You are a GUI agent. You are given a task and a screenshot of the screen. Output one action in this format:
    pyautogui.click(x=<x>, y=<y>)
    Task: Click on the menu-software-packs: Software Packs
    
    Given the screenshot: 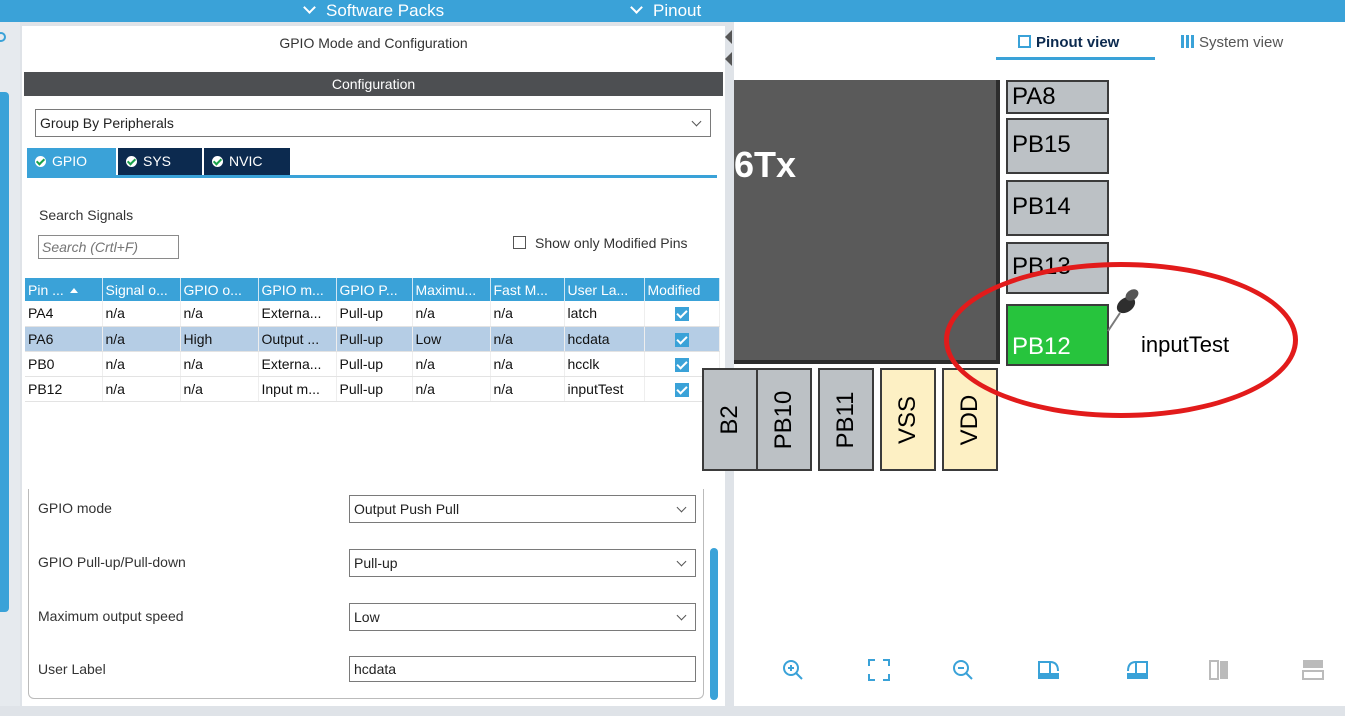 What is the action you would take?
    pyautogui.click(x=374, y=11)
    